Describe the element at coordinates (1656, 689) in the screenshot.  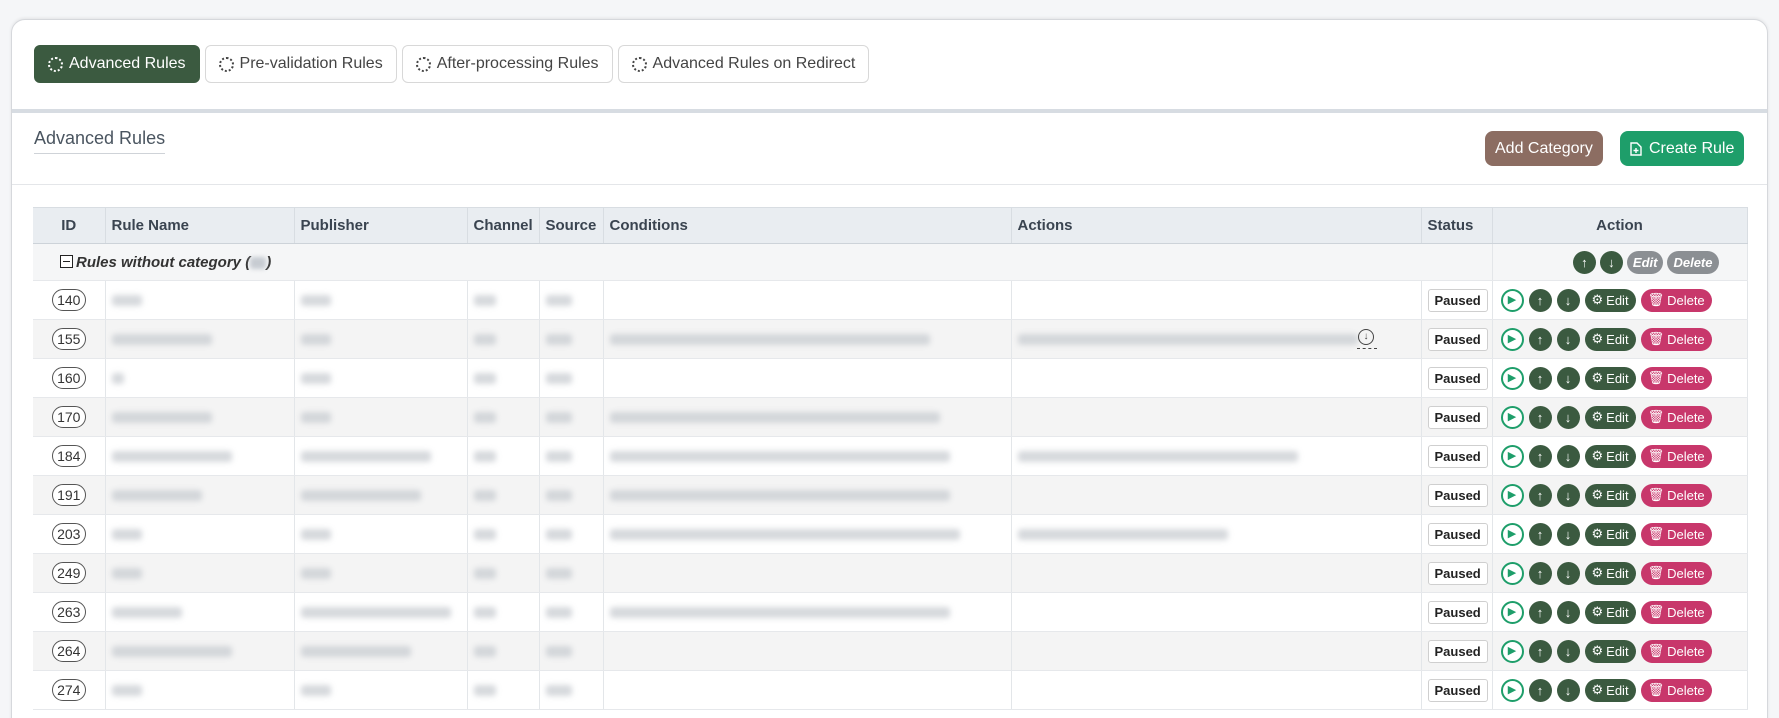
I see `trash-icon: 🗑` at that location.